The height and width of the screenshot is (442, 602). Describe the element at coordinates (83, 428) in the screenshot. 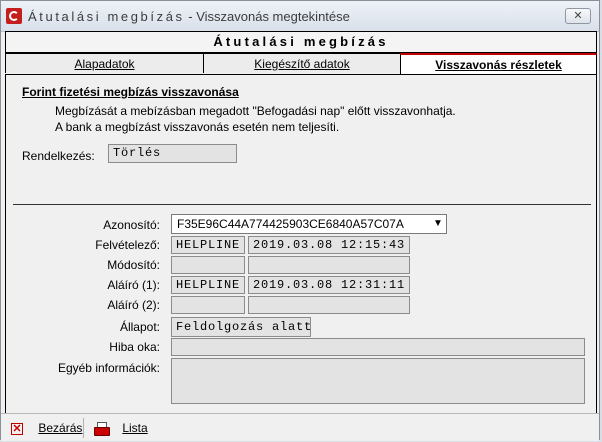

I see `toolbar-divider` at that location.